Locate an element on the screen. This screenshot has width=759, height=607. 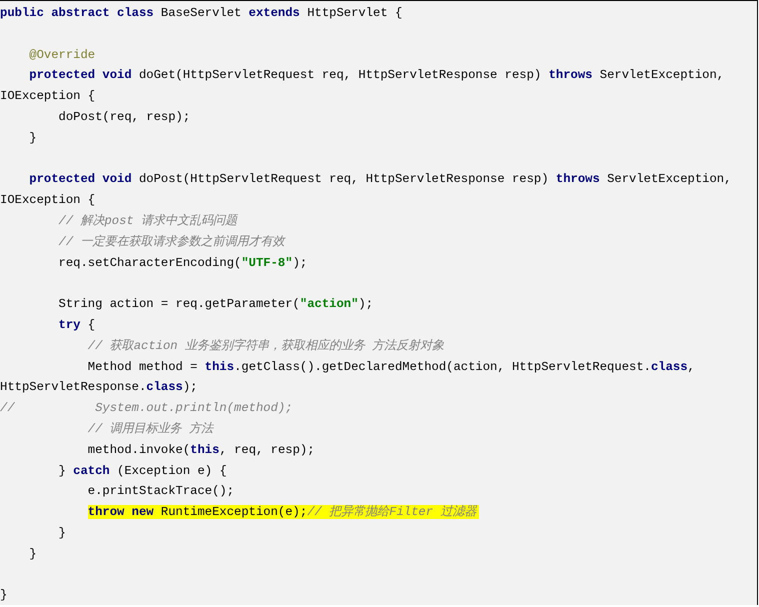
code-line: protected void doGet(HttpServletRequest req, HttpServletResponse resp) throws ServletException, is located at coordinates (377, 75).